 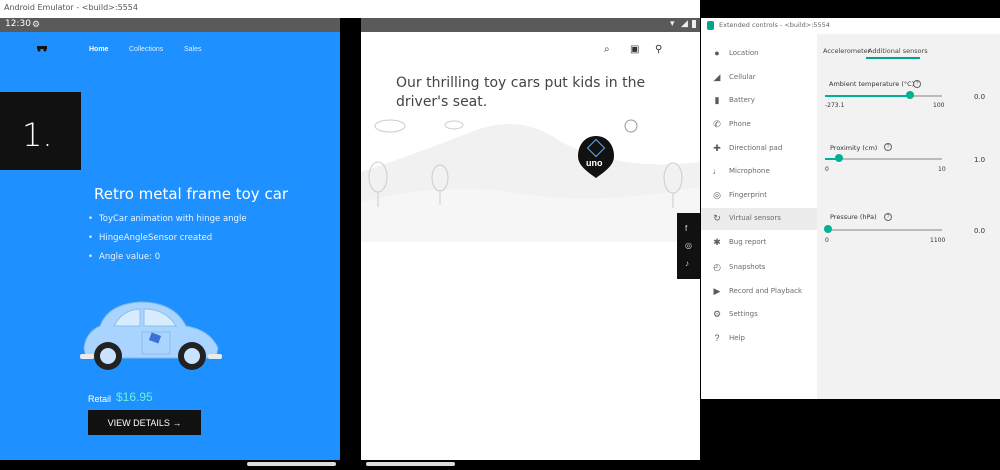 I want to click on proximity-value: 1.0, so click(x=979, y=160).